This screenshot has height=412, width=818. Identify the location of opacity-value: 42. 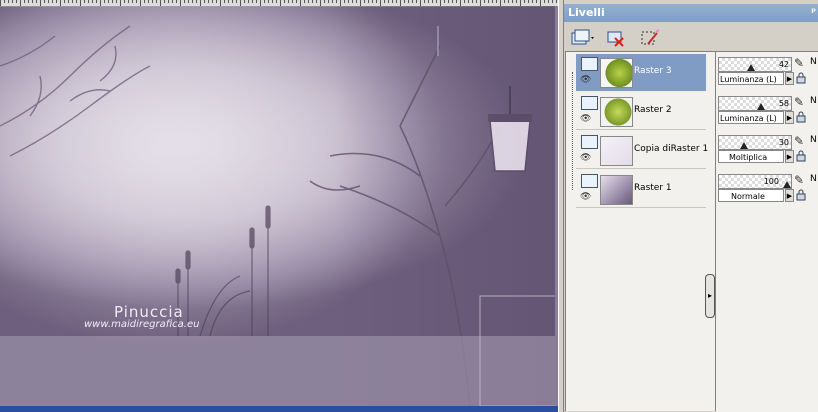
(783, 64).